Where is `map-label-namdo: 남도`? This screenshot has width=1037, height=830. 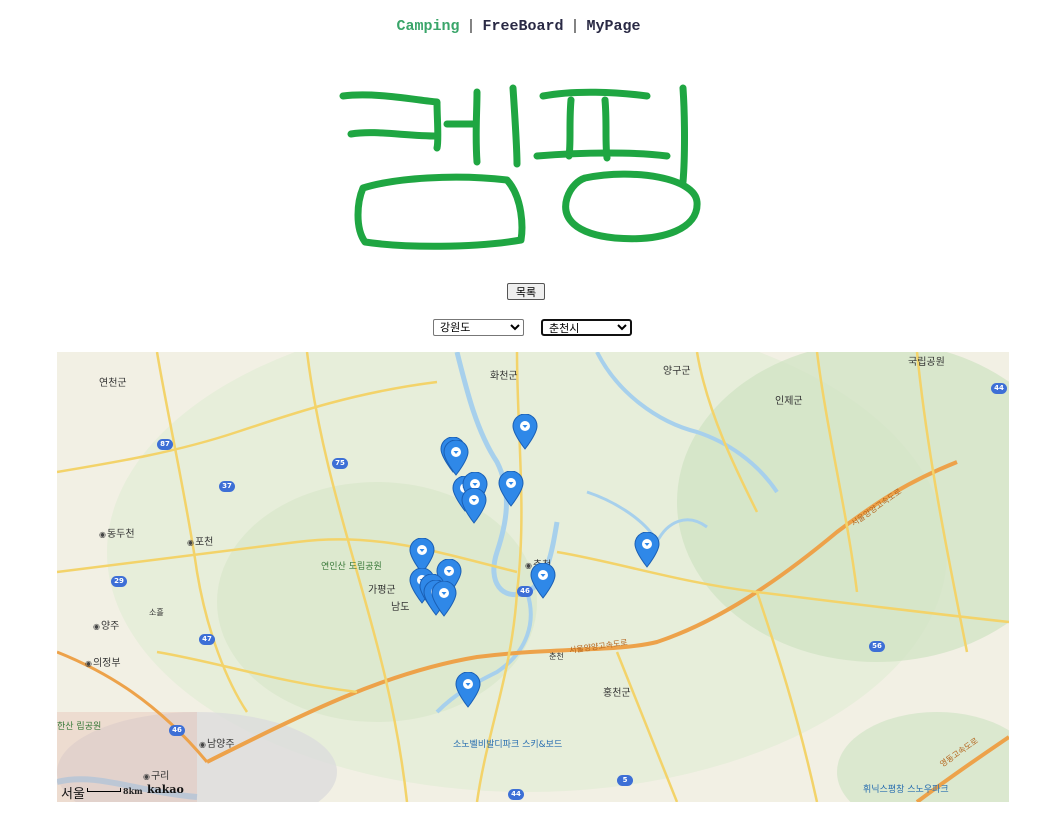 map-label-namdo: 남도 is located at coordinates (400, 607).